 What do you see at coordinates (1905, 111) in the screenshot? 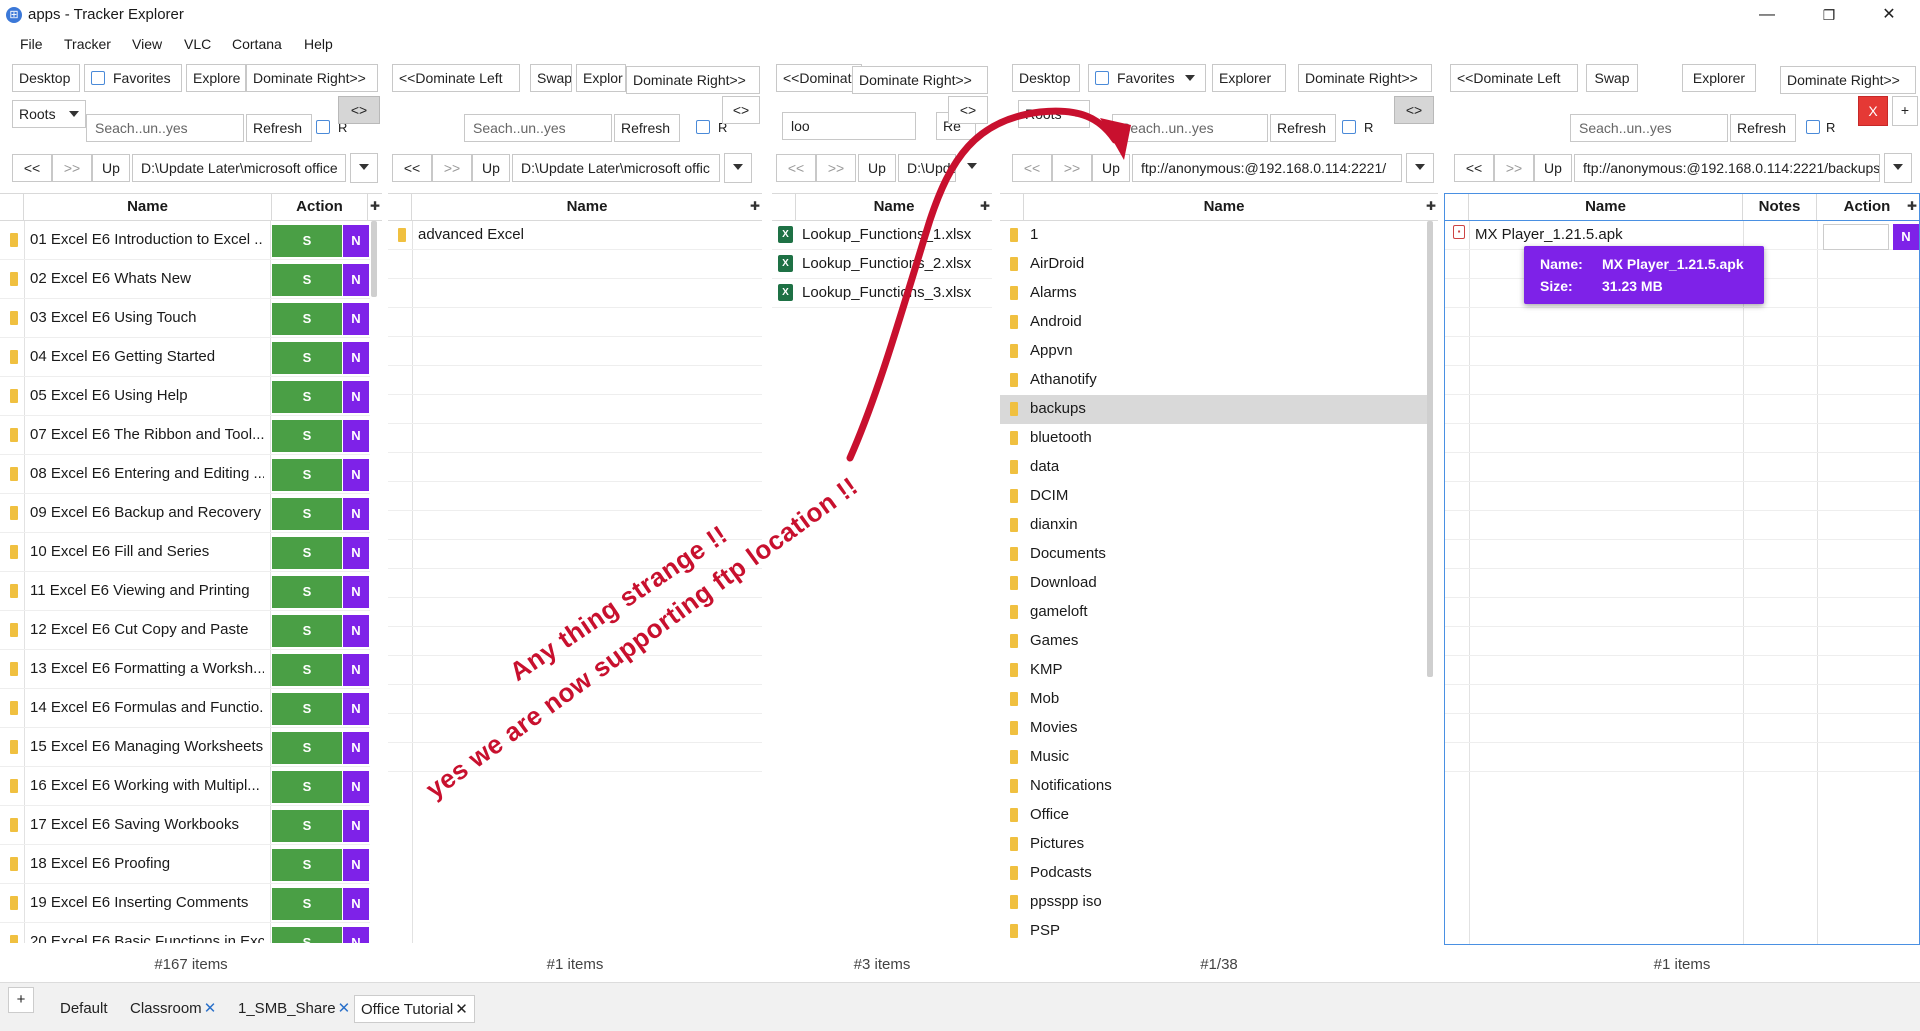
I see `add-panel-button: +` at bounding box center [1905, 111].